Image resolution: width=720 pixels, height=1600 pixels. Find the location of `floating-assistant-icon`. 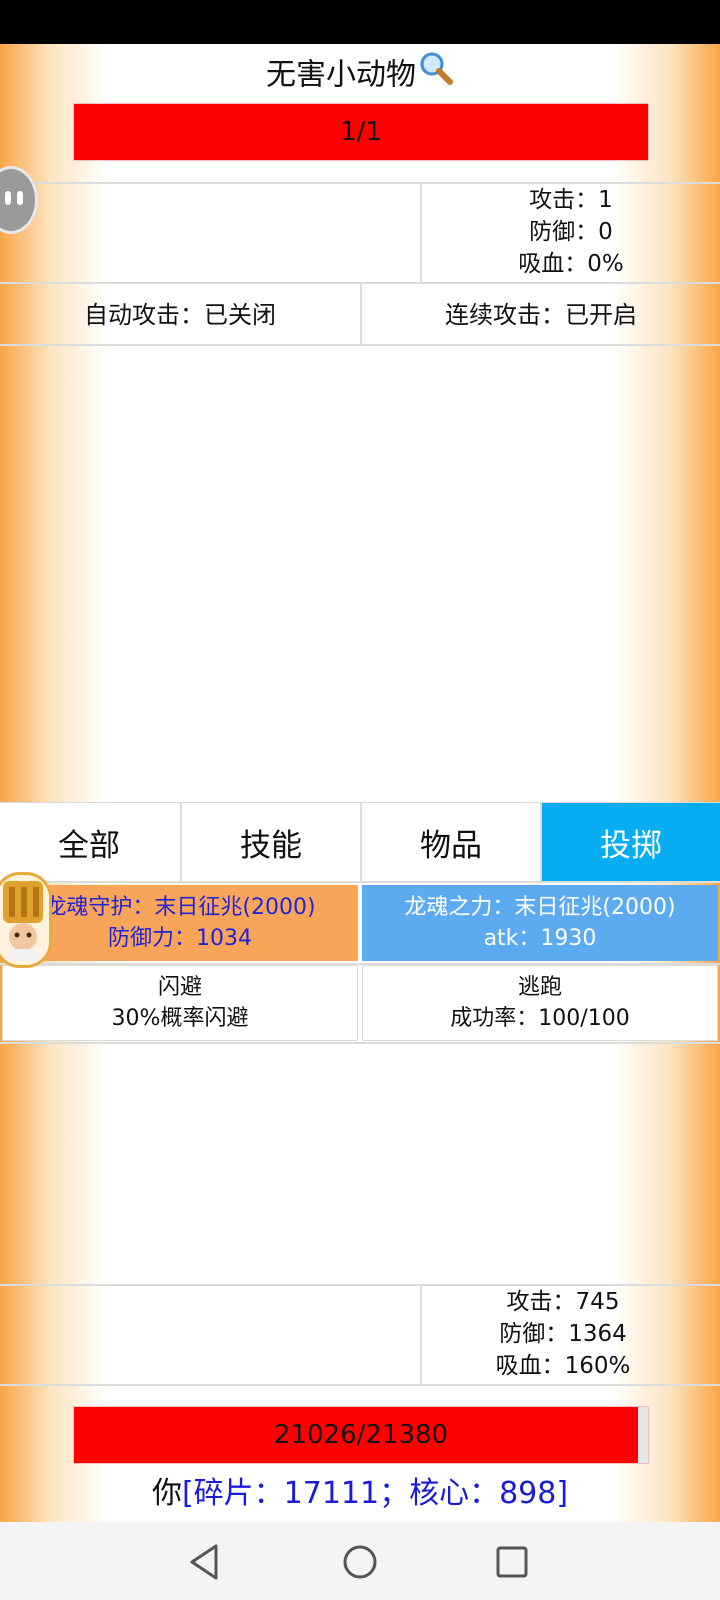

floating-assistant-icon is located at coordinates (19, 200).